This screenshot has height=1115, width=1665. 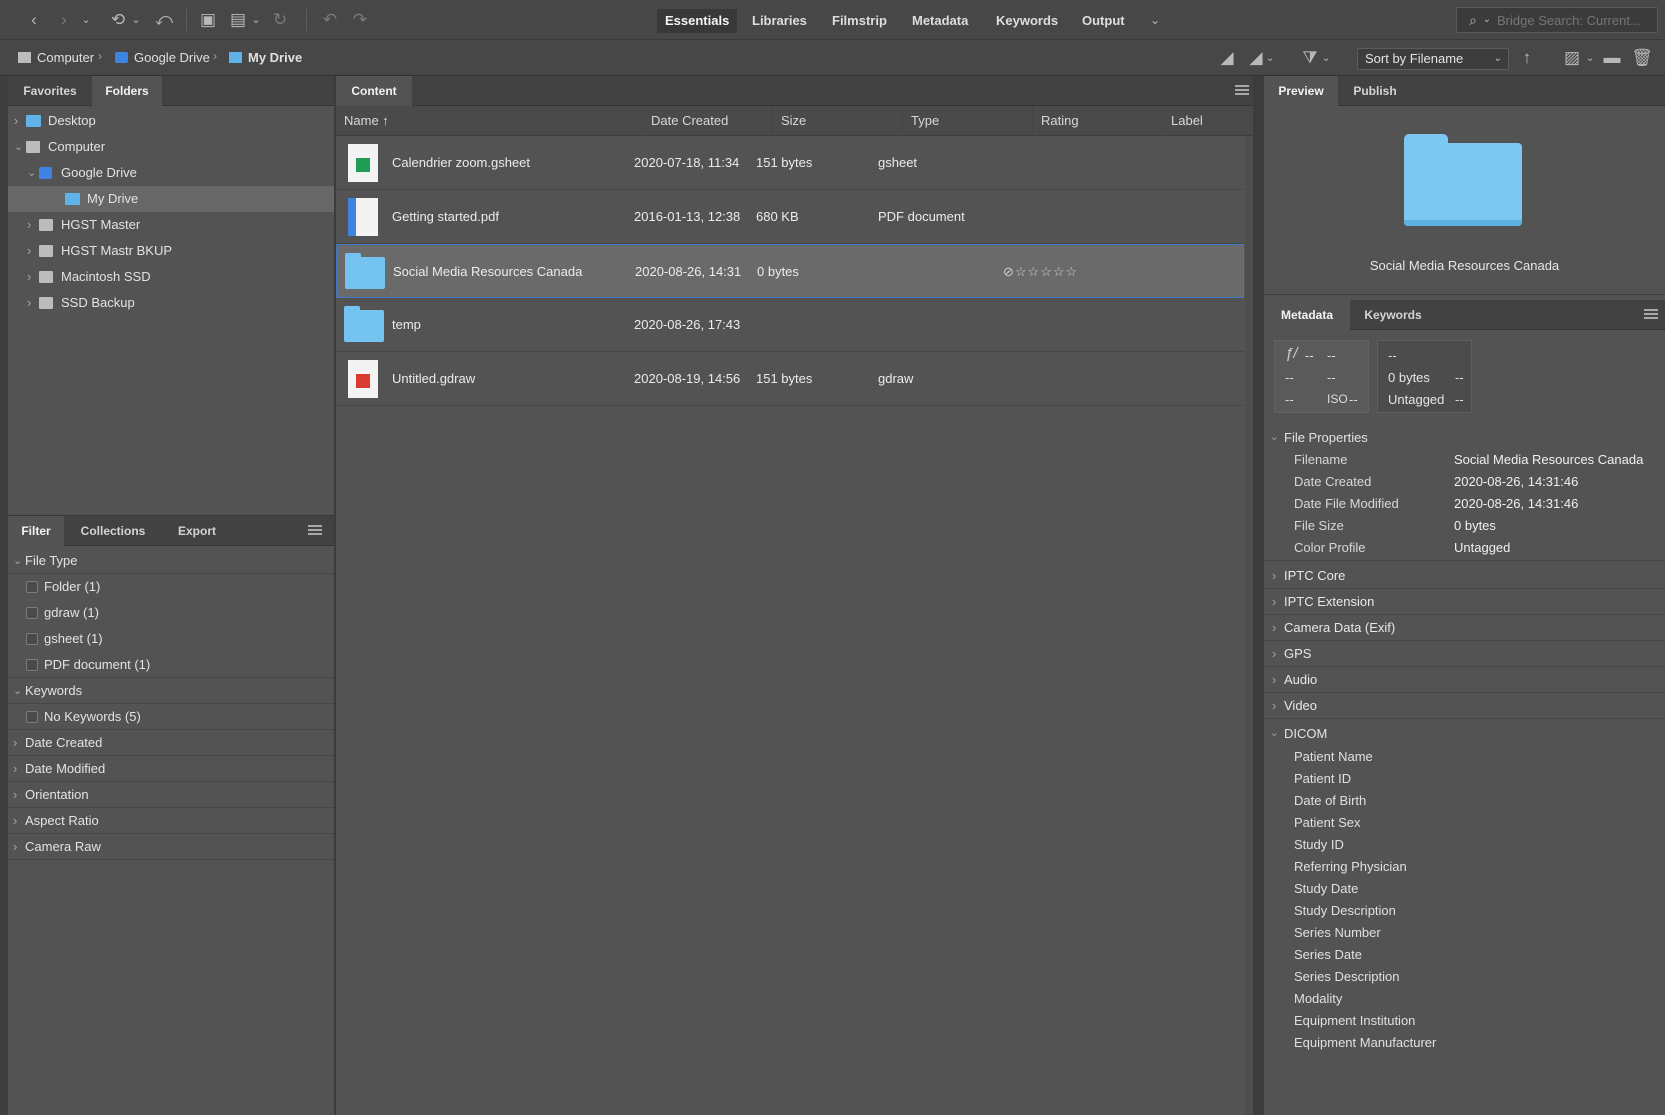 What do you see at coordinates (171, 613) in the screenshot?
I see `filter-item-1: gdraw (1)` at bounding box center [171, 613].